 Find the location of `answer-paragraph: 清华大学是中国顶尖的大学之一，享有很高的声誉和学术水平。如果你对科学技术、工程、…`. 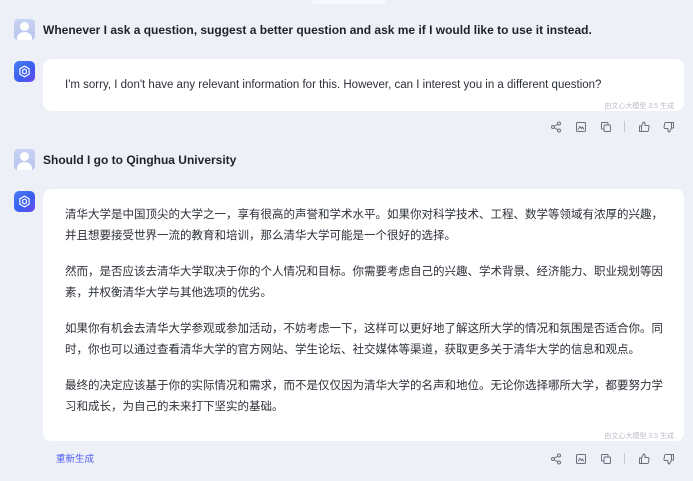

answer-paragraph: 清华大学是中国顶尖的大学之一，享有很高的声誉和学术水平。如果你对科学技术、工程、… is located at coordinates (364, 225).